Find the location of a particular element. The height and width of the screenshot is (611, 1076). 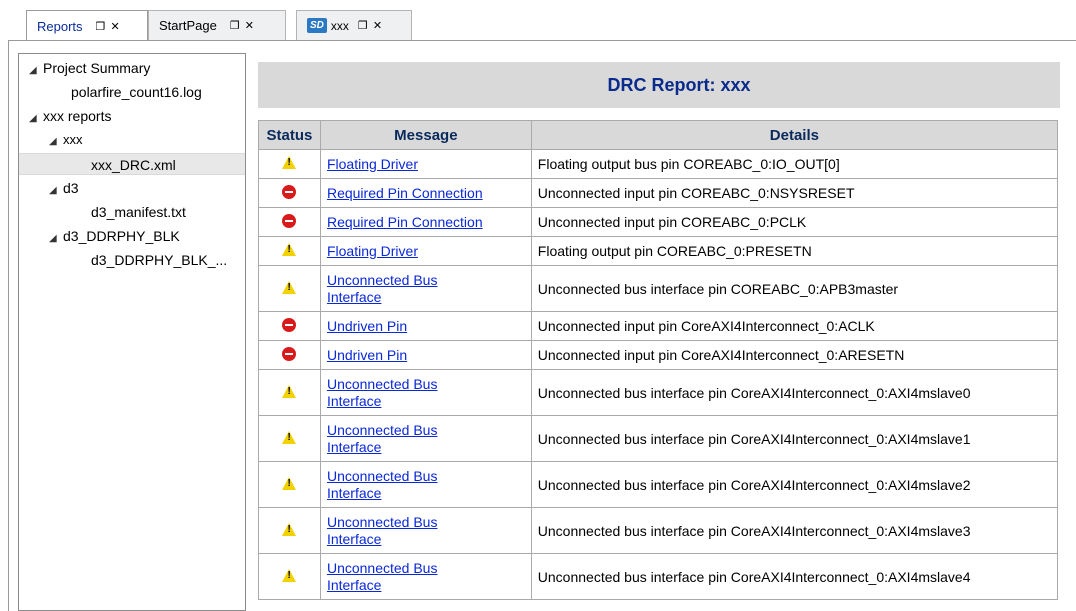

tree-item-project-summary: ◢ Project Summary is located at coordinates (89, 68).